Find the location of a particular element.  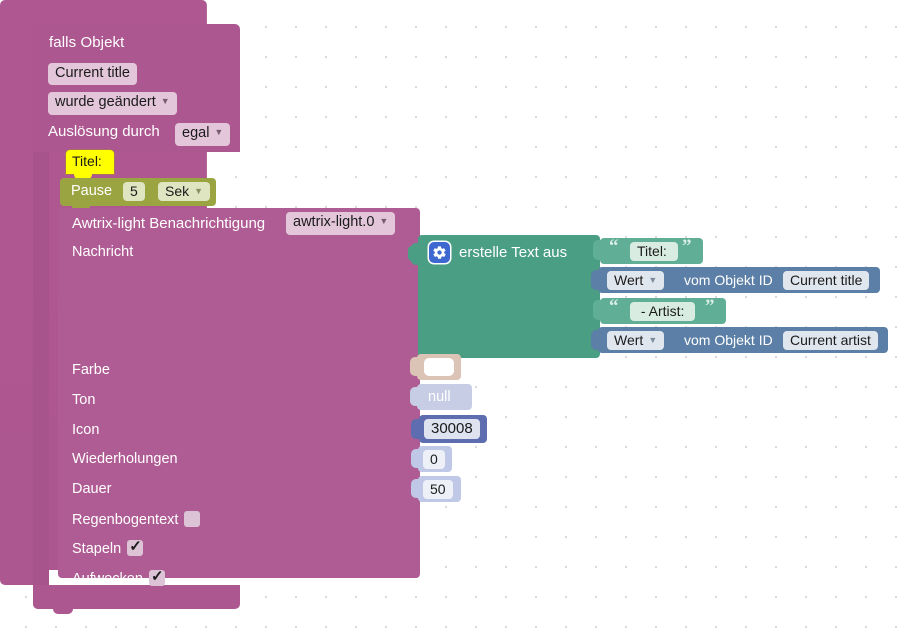

ausloesung-dropdown: egal ▼ is located at coordinates (203, 134).